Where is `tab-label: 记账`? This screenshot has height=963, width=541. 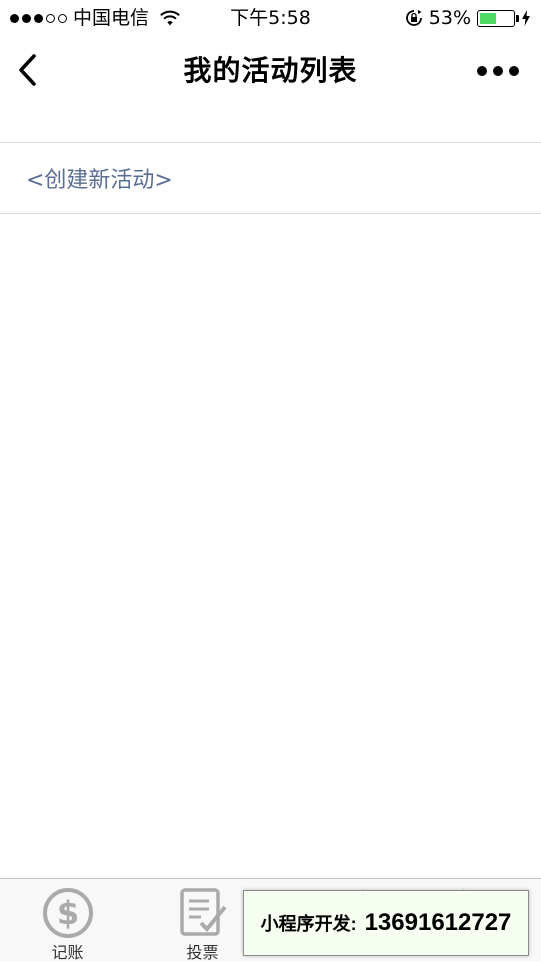 tab-label: 记账 is located at coordinates (67, 952).